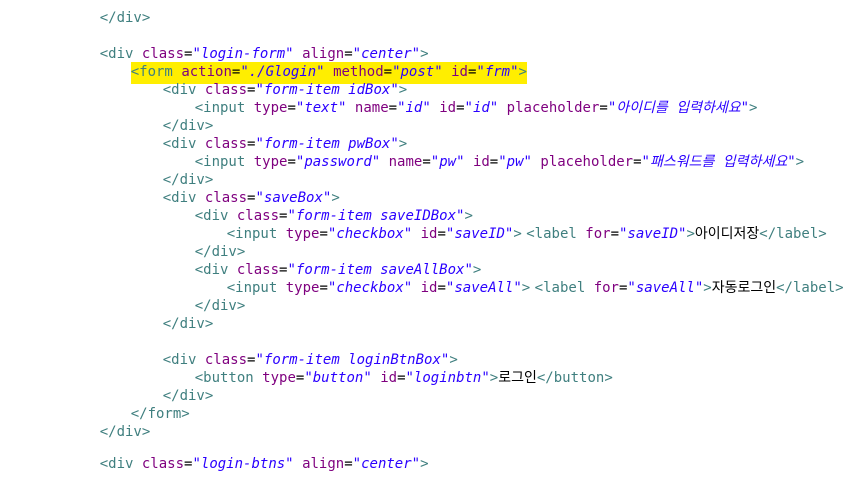 This screenshot has width=854, height=491. Describe the element at coordinates (268, 134) in the screenshot. I see `code-line: <div class="form-item pwBox">` at that location.